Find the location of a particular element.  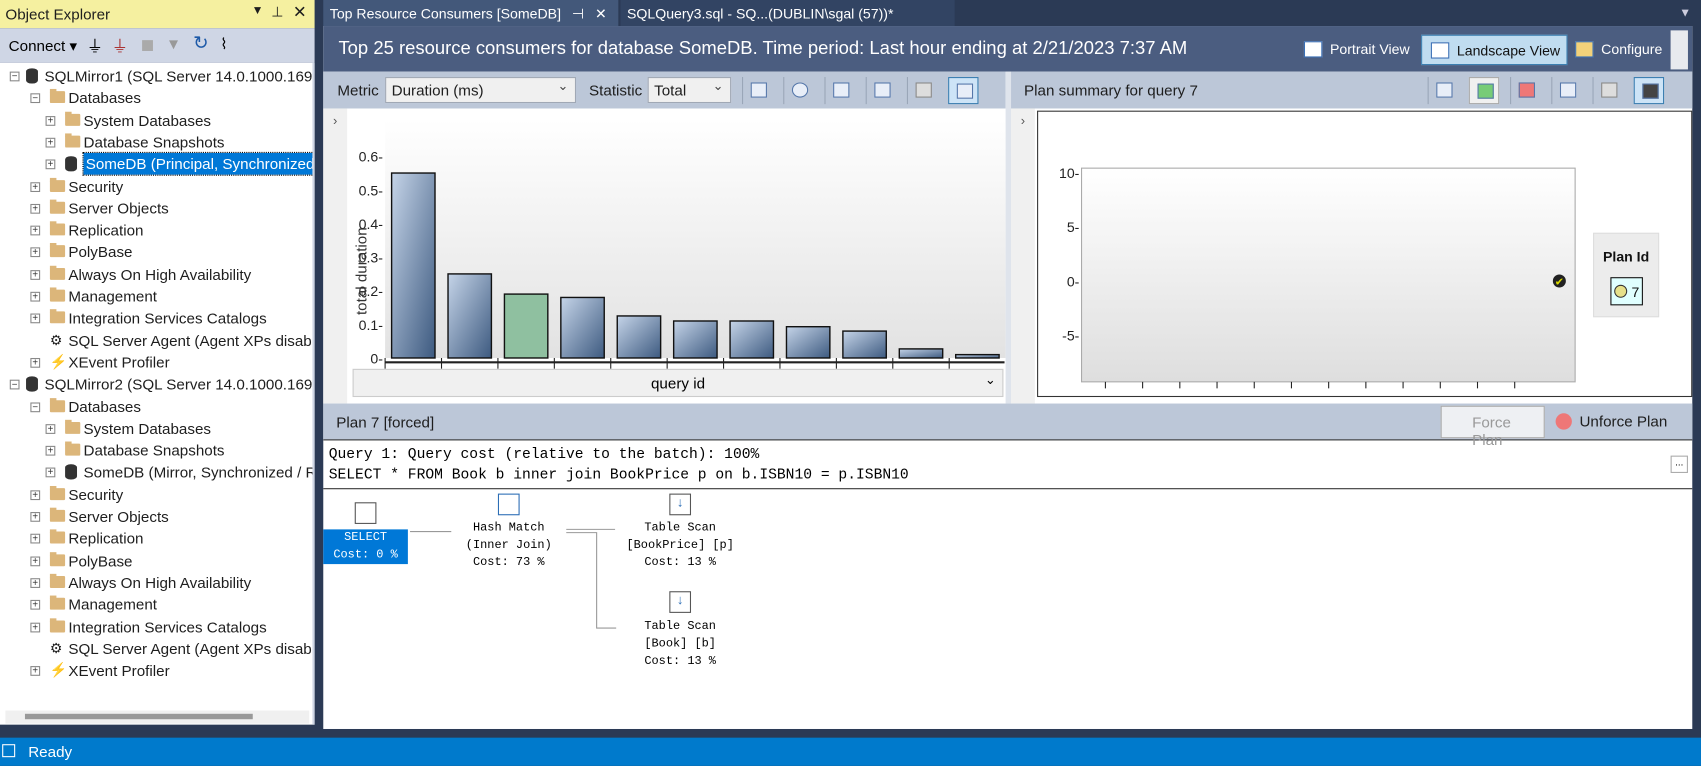

scrollbar-thumb is located at coordinates (138, 716).